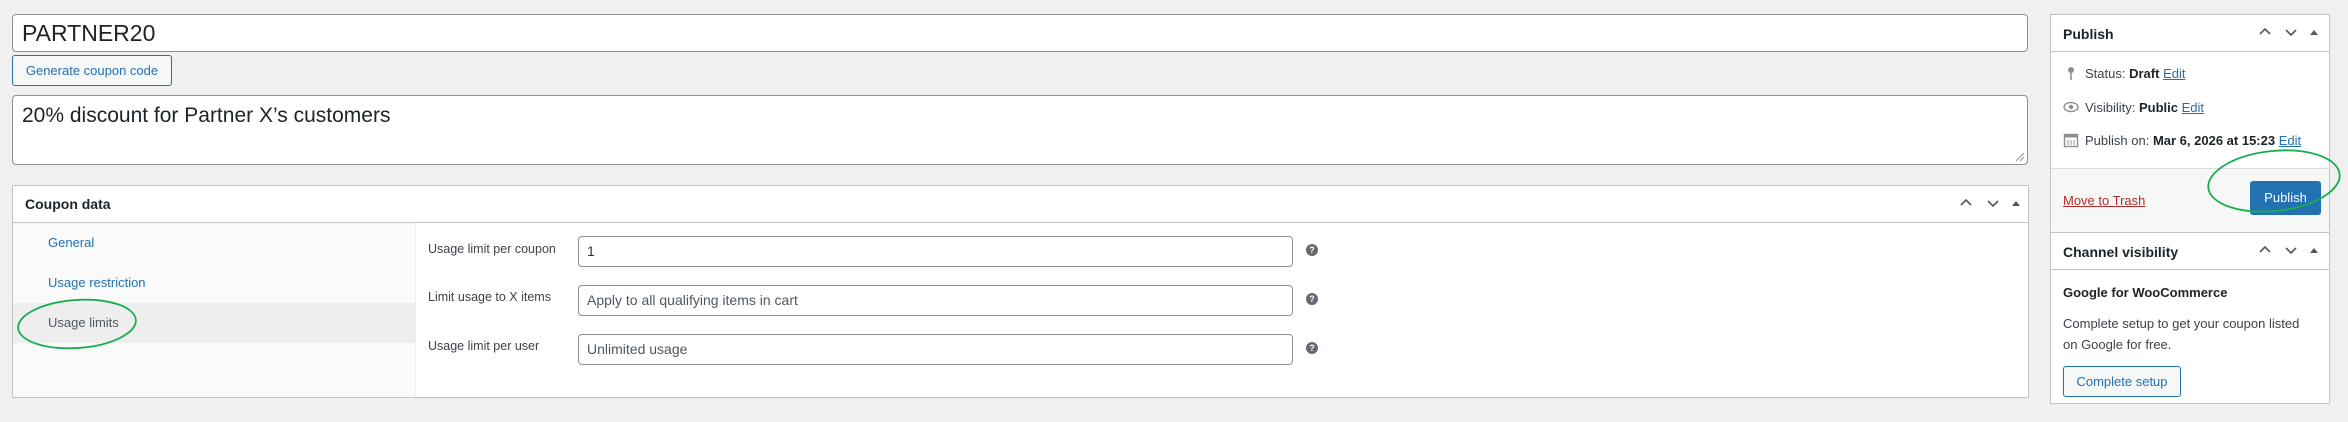 This screenshot has width=2348, height=422. What do you see at coordinates (2174, 73) in the screenshot?
I see `status-edit-link: Edit` at bounding box center [2174, 73].